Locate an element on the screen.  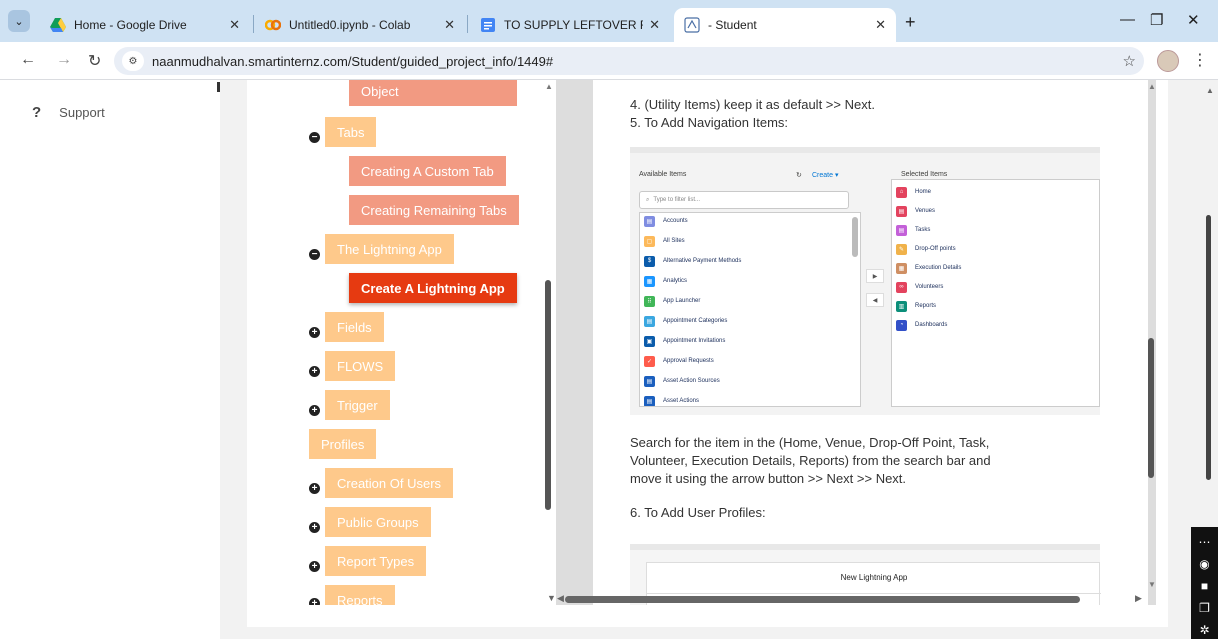
scroll-left-arrow-icon: ◀ is located at coordinates (560, 598).